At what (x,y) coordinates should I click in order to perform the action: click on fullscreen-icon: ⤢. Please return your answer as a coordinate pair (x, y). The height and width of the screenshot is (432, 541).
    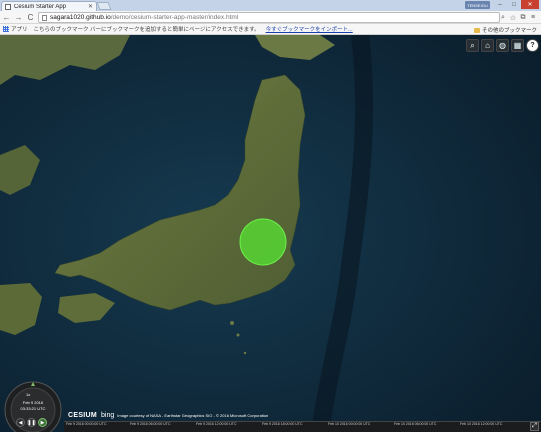
    Looking at the image, I should click on (534, 426).